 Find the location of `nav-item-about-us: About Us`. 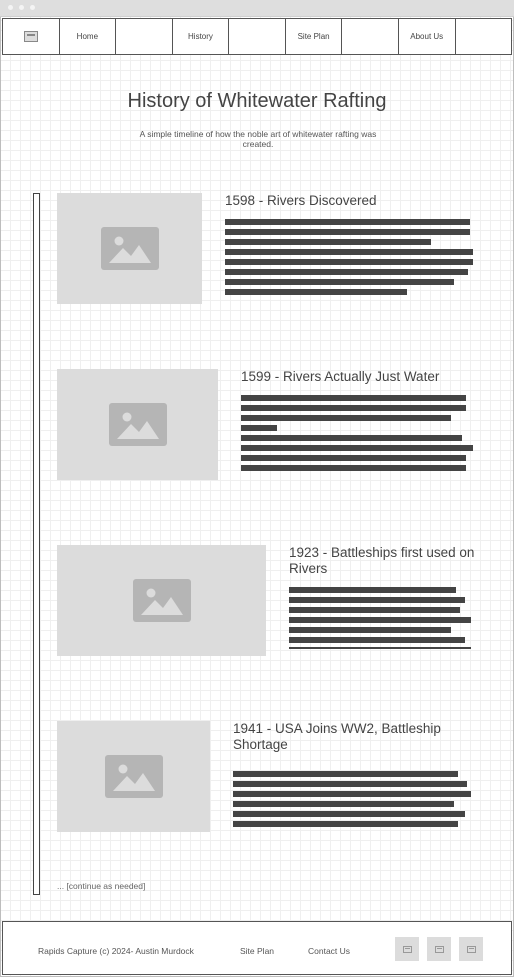

nav-item-about-us: About Us is located at coordinates (427, 36).